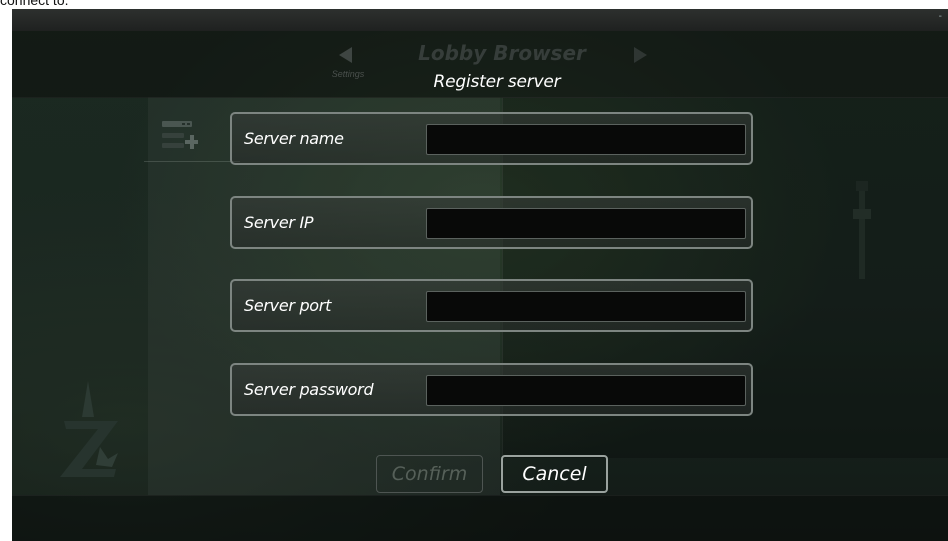 This screenshot has width=948, height=541. Describe the element at coordinates (192, 161) in the screenshot. I see `background-divider` at that location.